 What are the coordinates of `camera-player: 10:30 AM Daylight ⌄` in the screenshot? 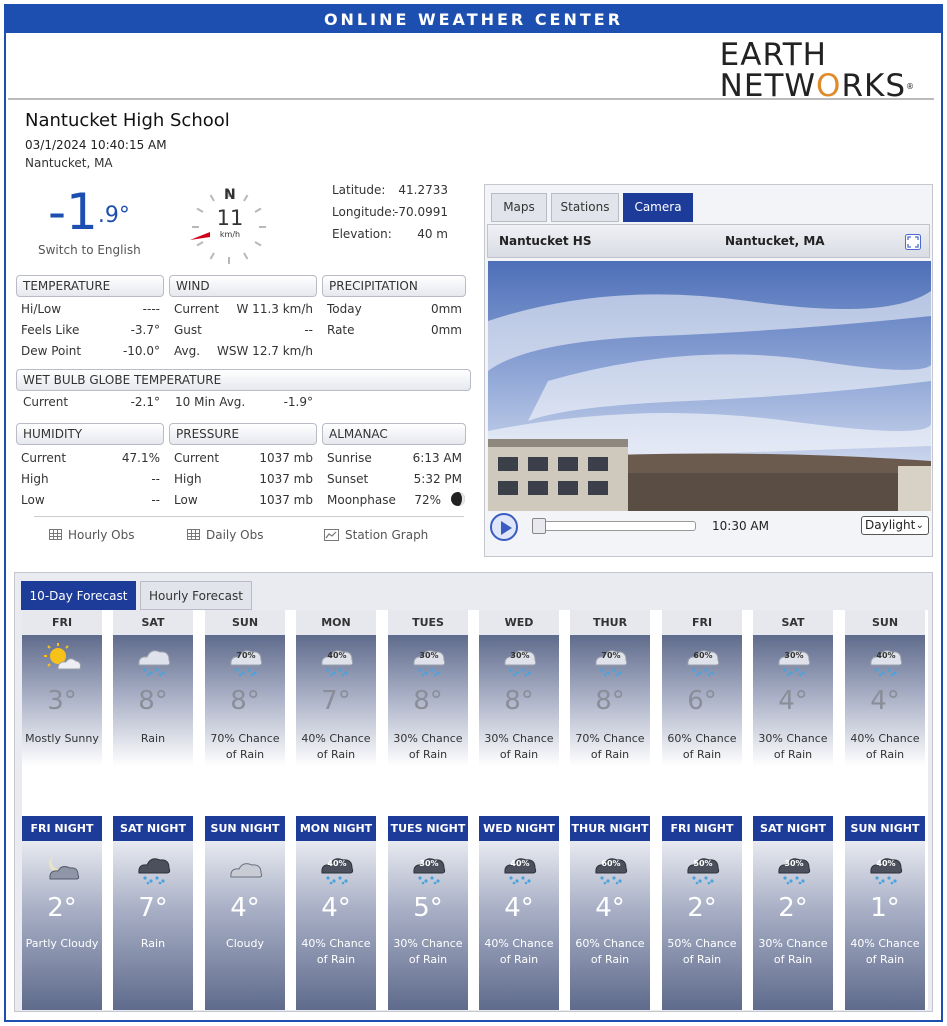 It's located at (709, 526).